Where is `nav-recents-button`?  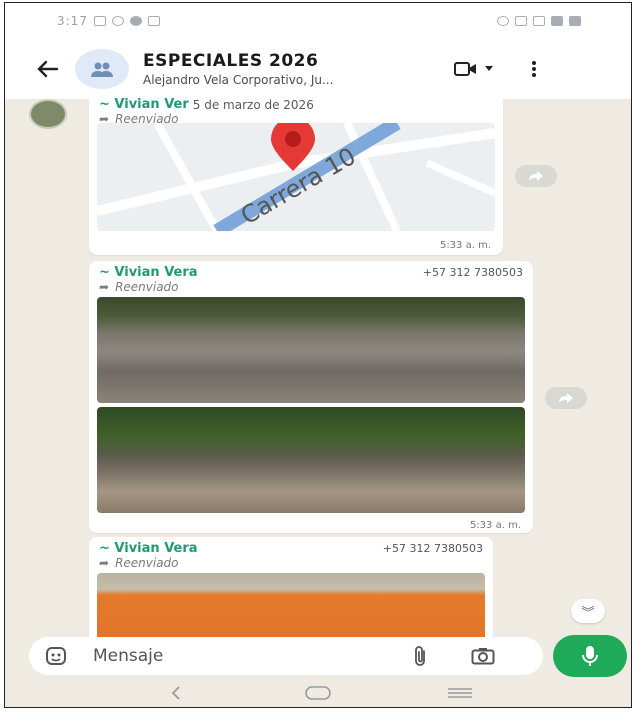
nav-recents-button is located at coordinates (460, 693).